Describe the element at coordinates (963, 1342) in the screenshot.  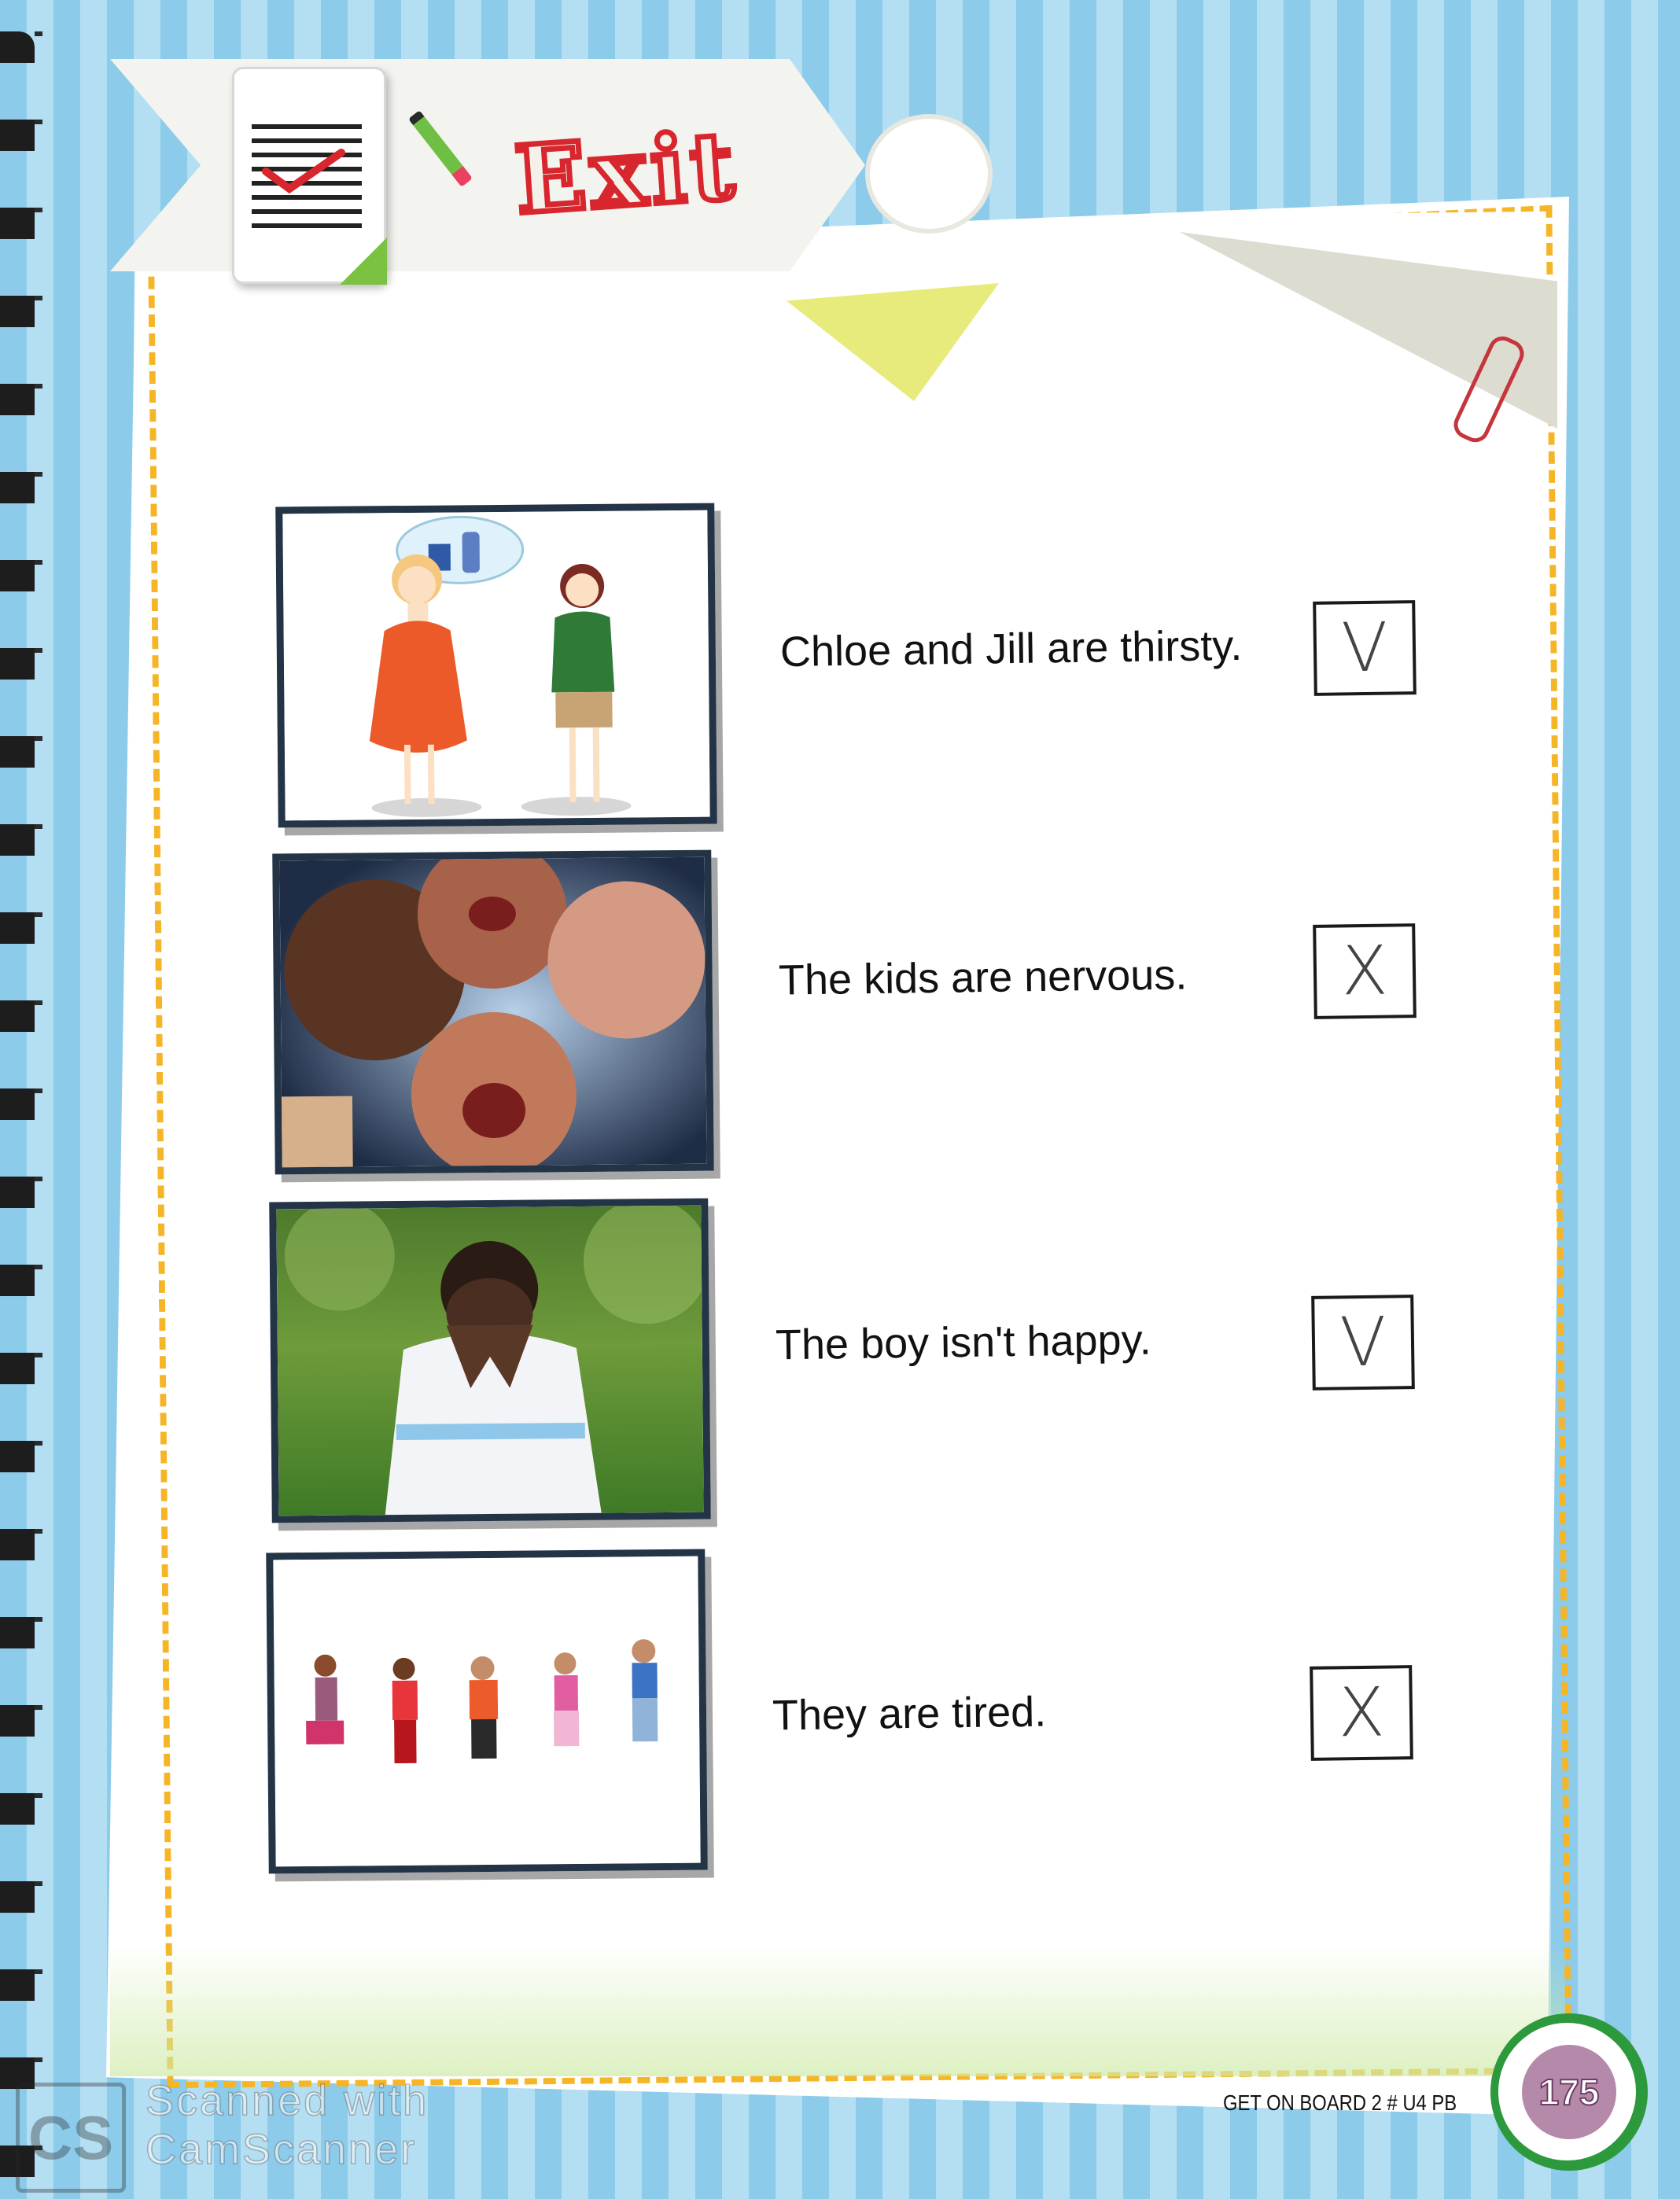
I see `sentence-3: The boy isn't happy.` at that location.